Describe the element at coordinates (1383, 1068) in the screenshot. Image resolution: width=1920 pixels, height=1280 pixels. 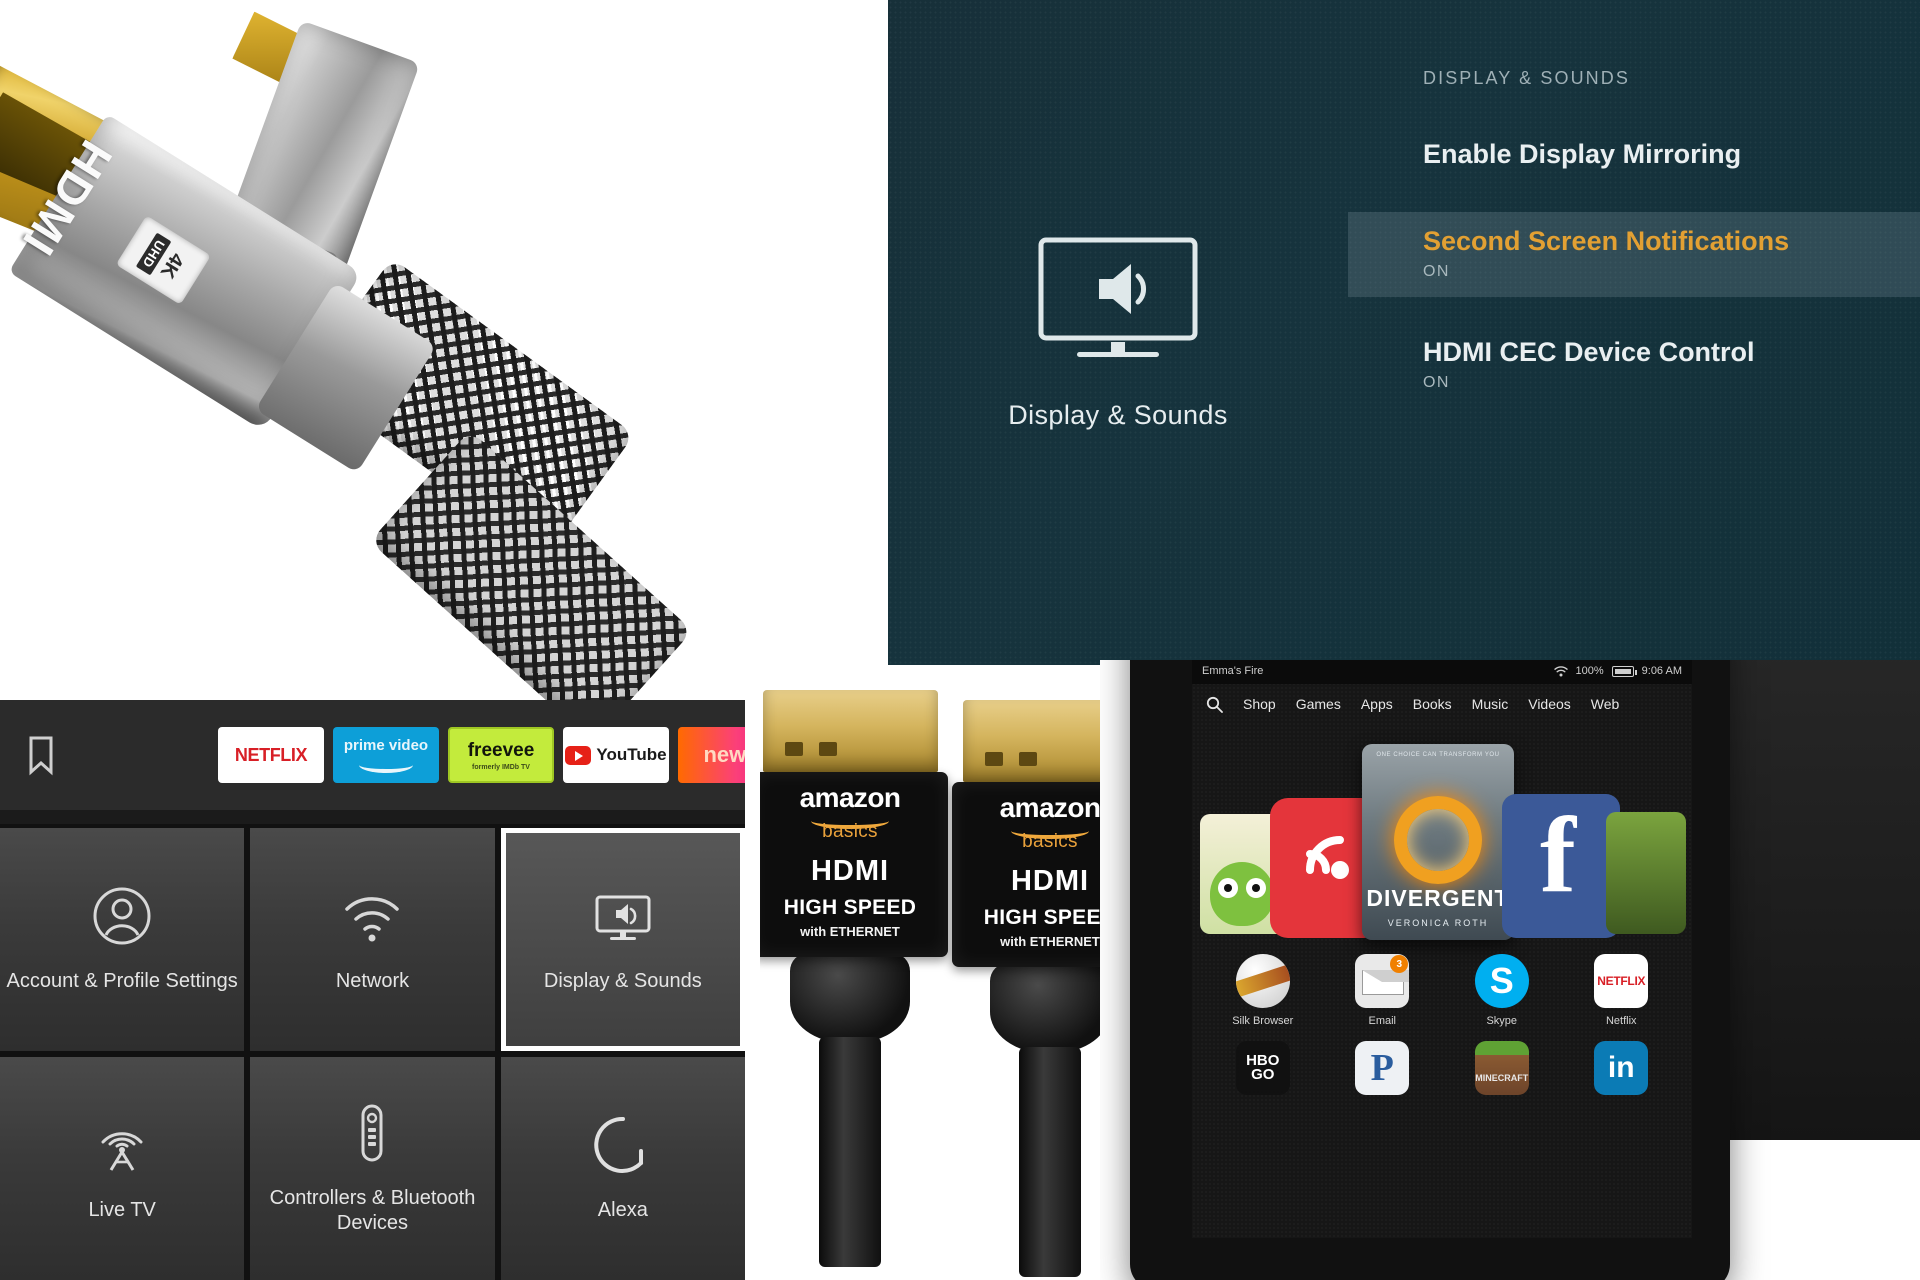
I see `tablet-app-pandora: P` at that location.